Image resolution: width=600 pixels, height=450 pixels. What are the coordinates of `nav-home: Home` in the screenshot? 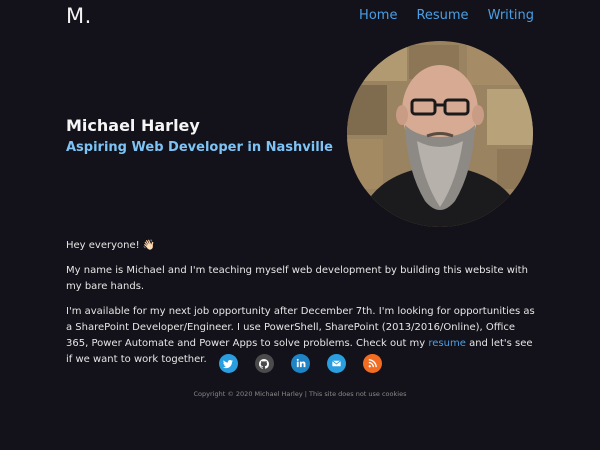 It's located at (378, 15).